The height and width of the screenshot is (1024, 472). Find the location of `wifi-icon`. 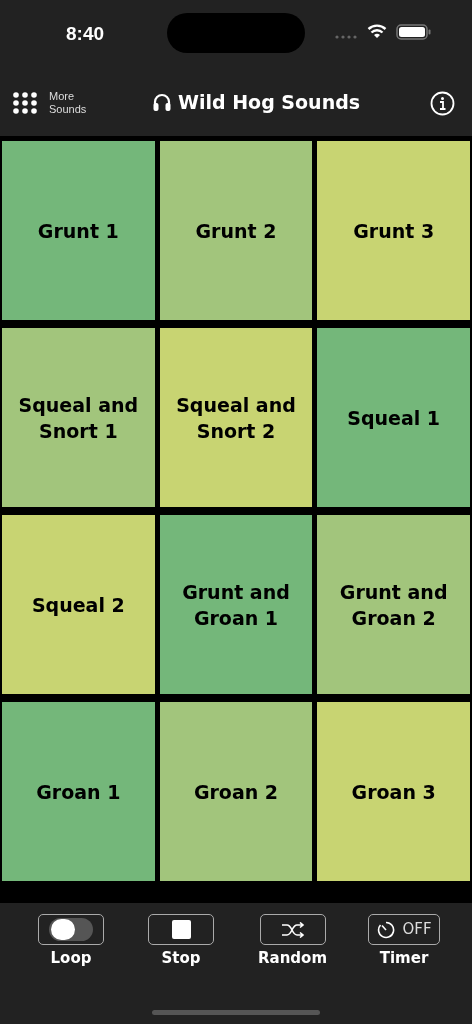

wifi-icon is located at coordinates (377, 31).